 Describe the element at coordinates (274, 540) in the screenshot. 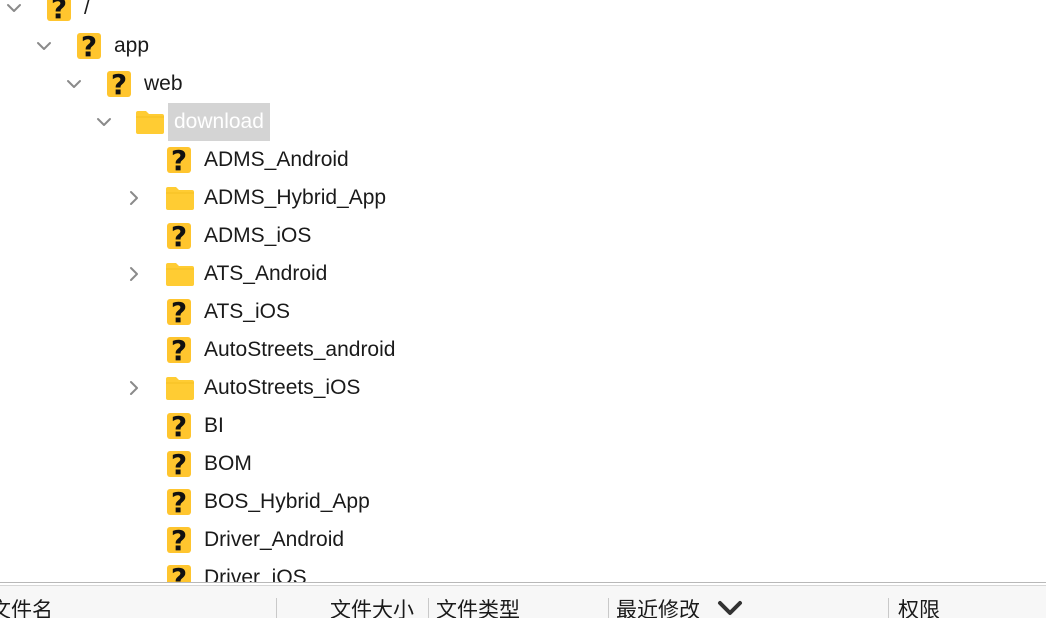

I see `tree-item-label: Driver_Android` at that location.